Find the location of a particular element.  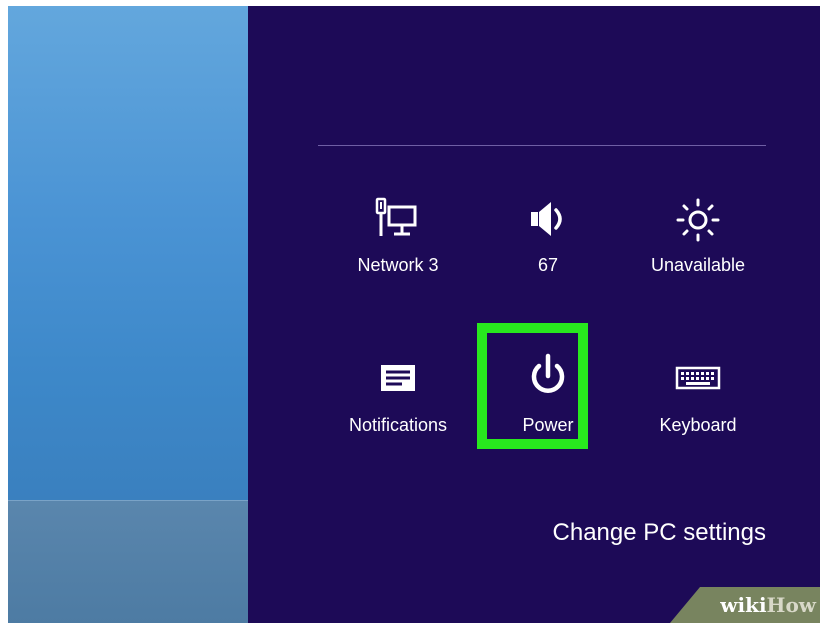

divider is located at coordinates (542, 145).